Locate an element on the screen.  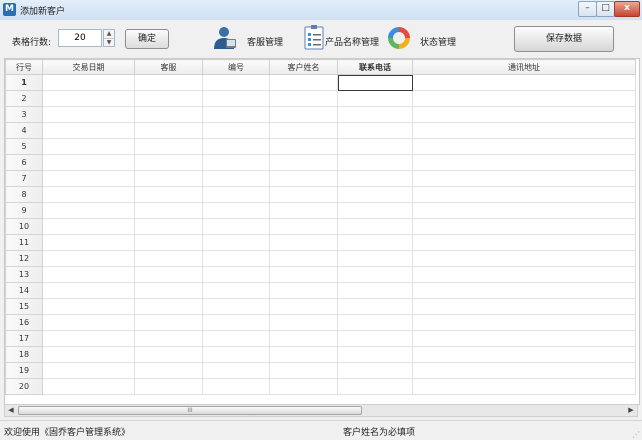
table-row: 12 is located at coordinates (320, 258).